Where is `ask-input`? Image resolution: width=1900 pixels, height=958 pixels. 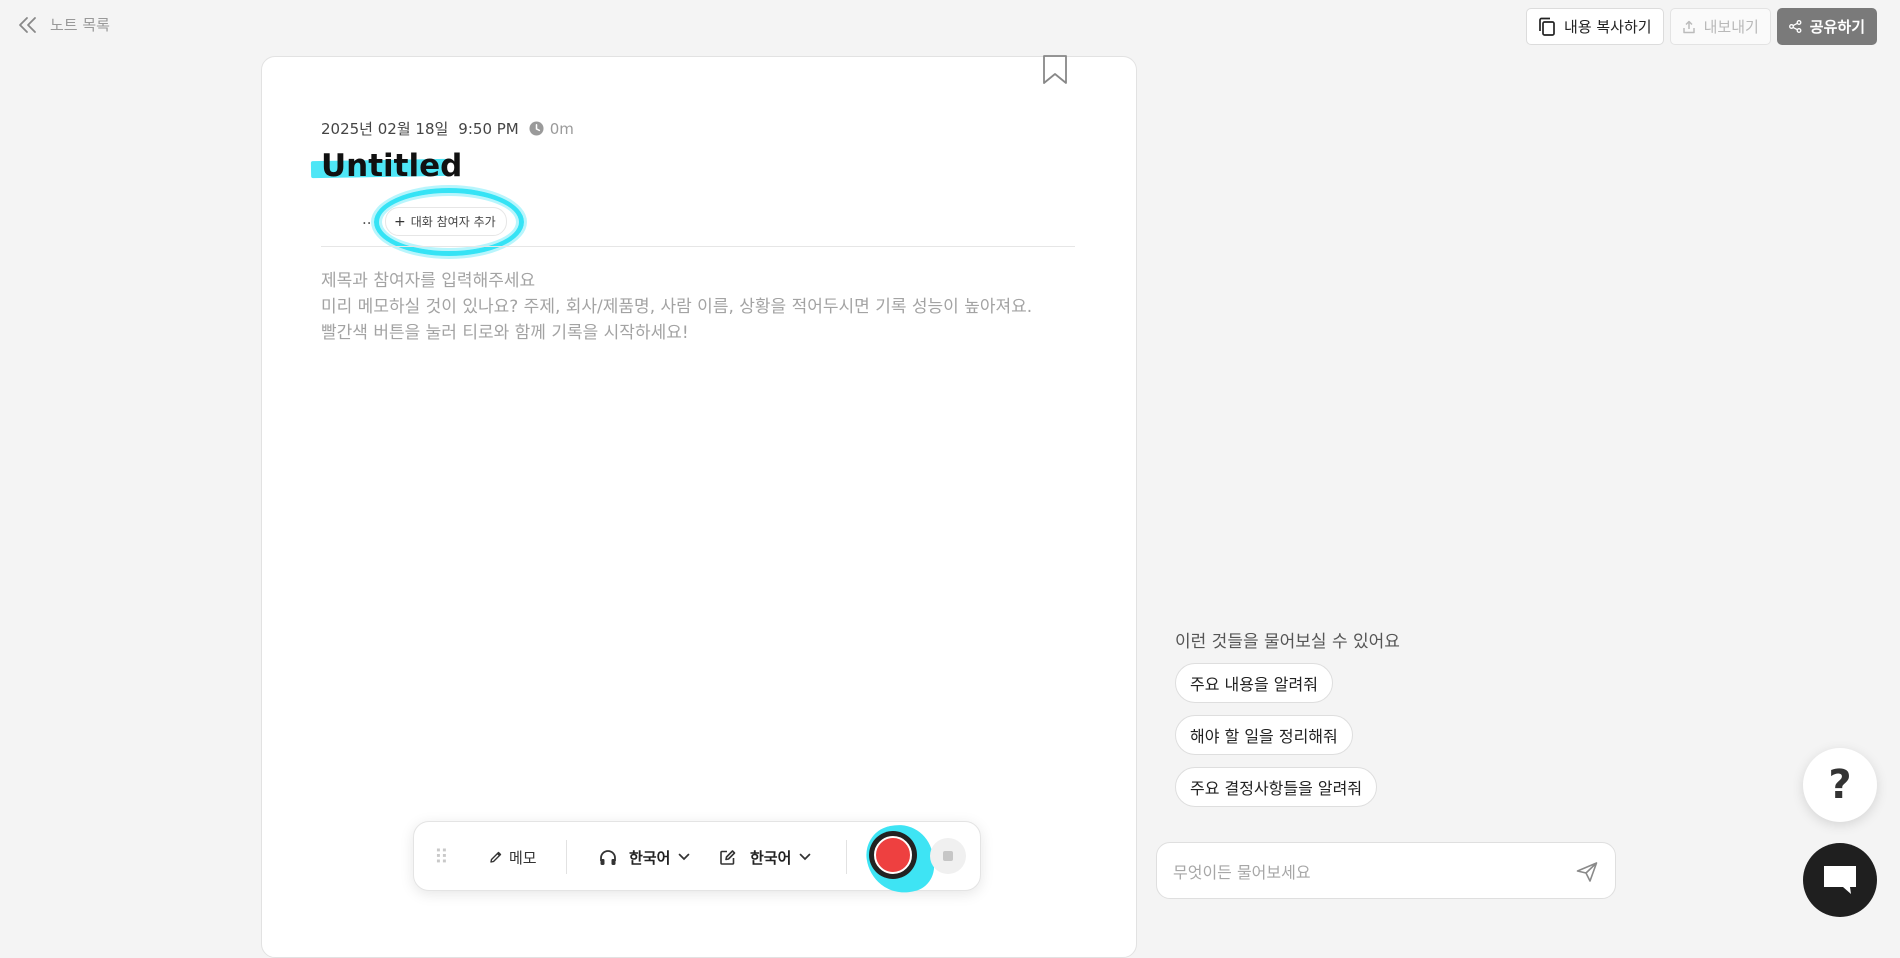
ask-input is located at coordinates (1363, 872).